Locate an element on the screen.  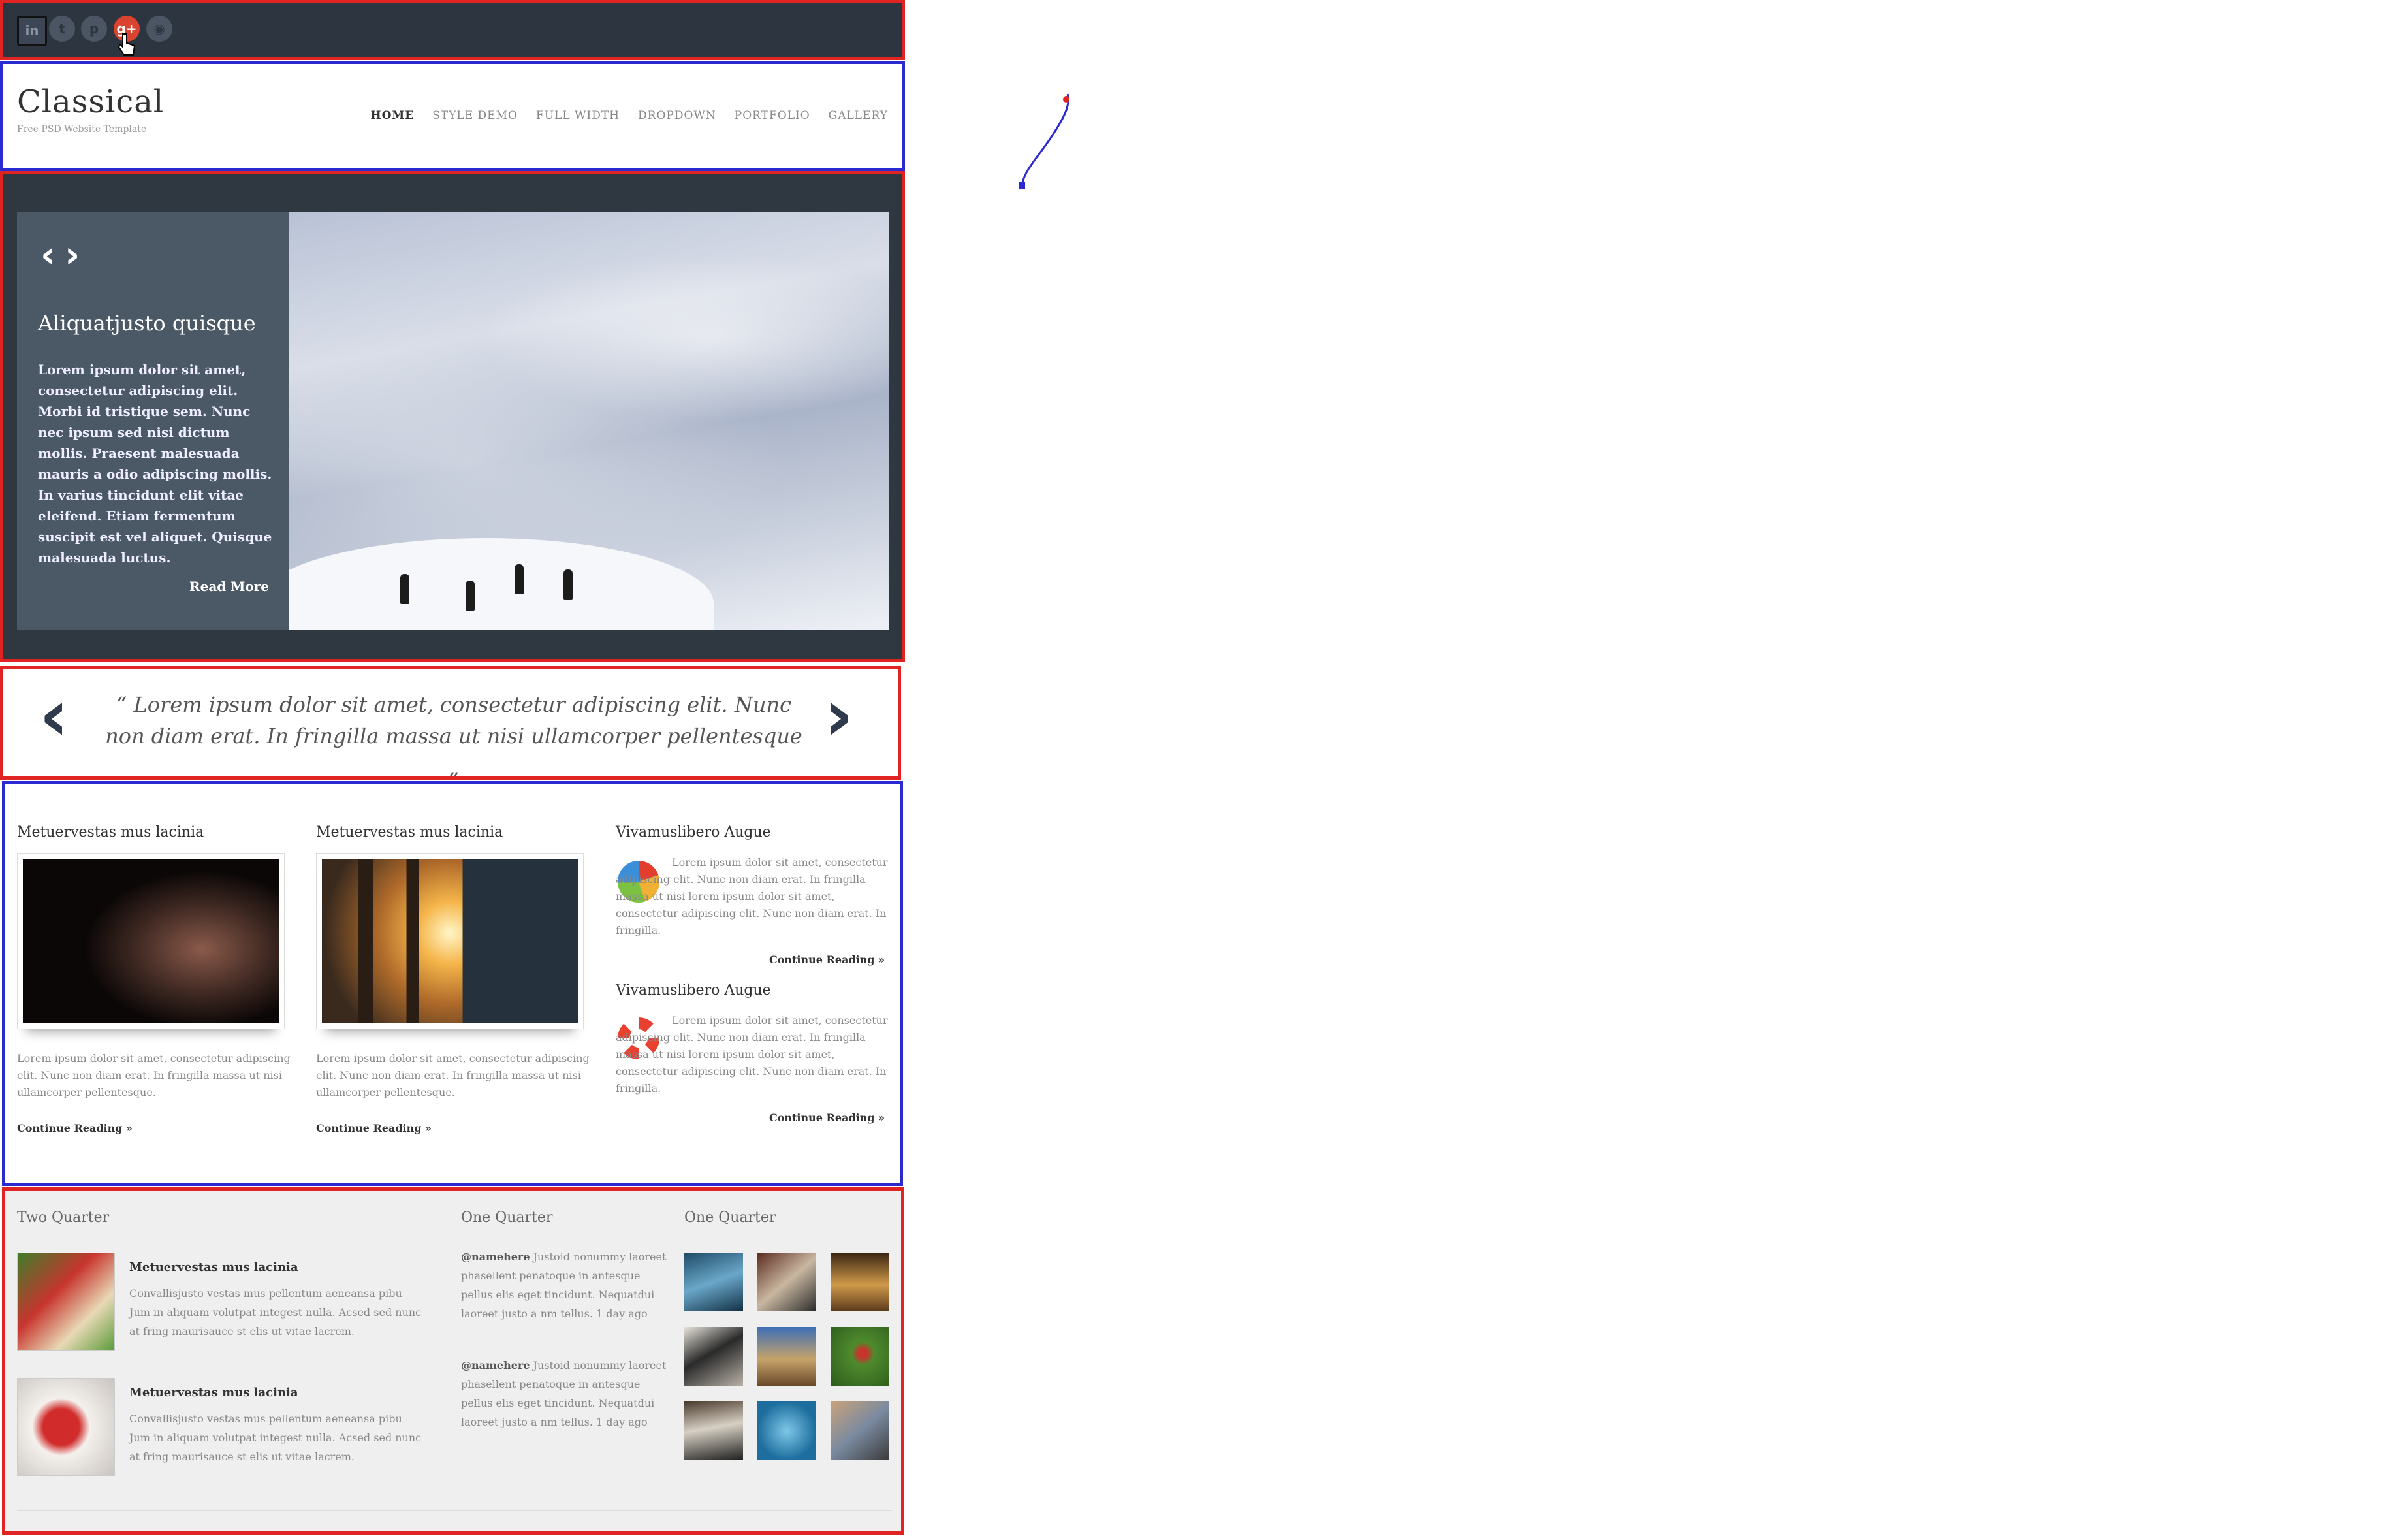
footer-col-title: Two Quarter is located at coordinates (63, 1217).